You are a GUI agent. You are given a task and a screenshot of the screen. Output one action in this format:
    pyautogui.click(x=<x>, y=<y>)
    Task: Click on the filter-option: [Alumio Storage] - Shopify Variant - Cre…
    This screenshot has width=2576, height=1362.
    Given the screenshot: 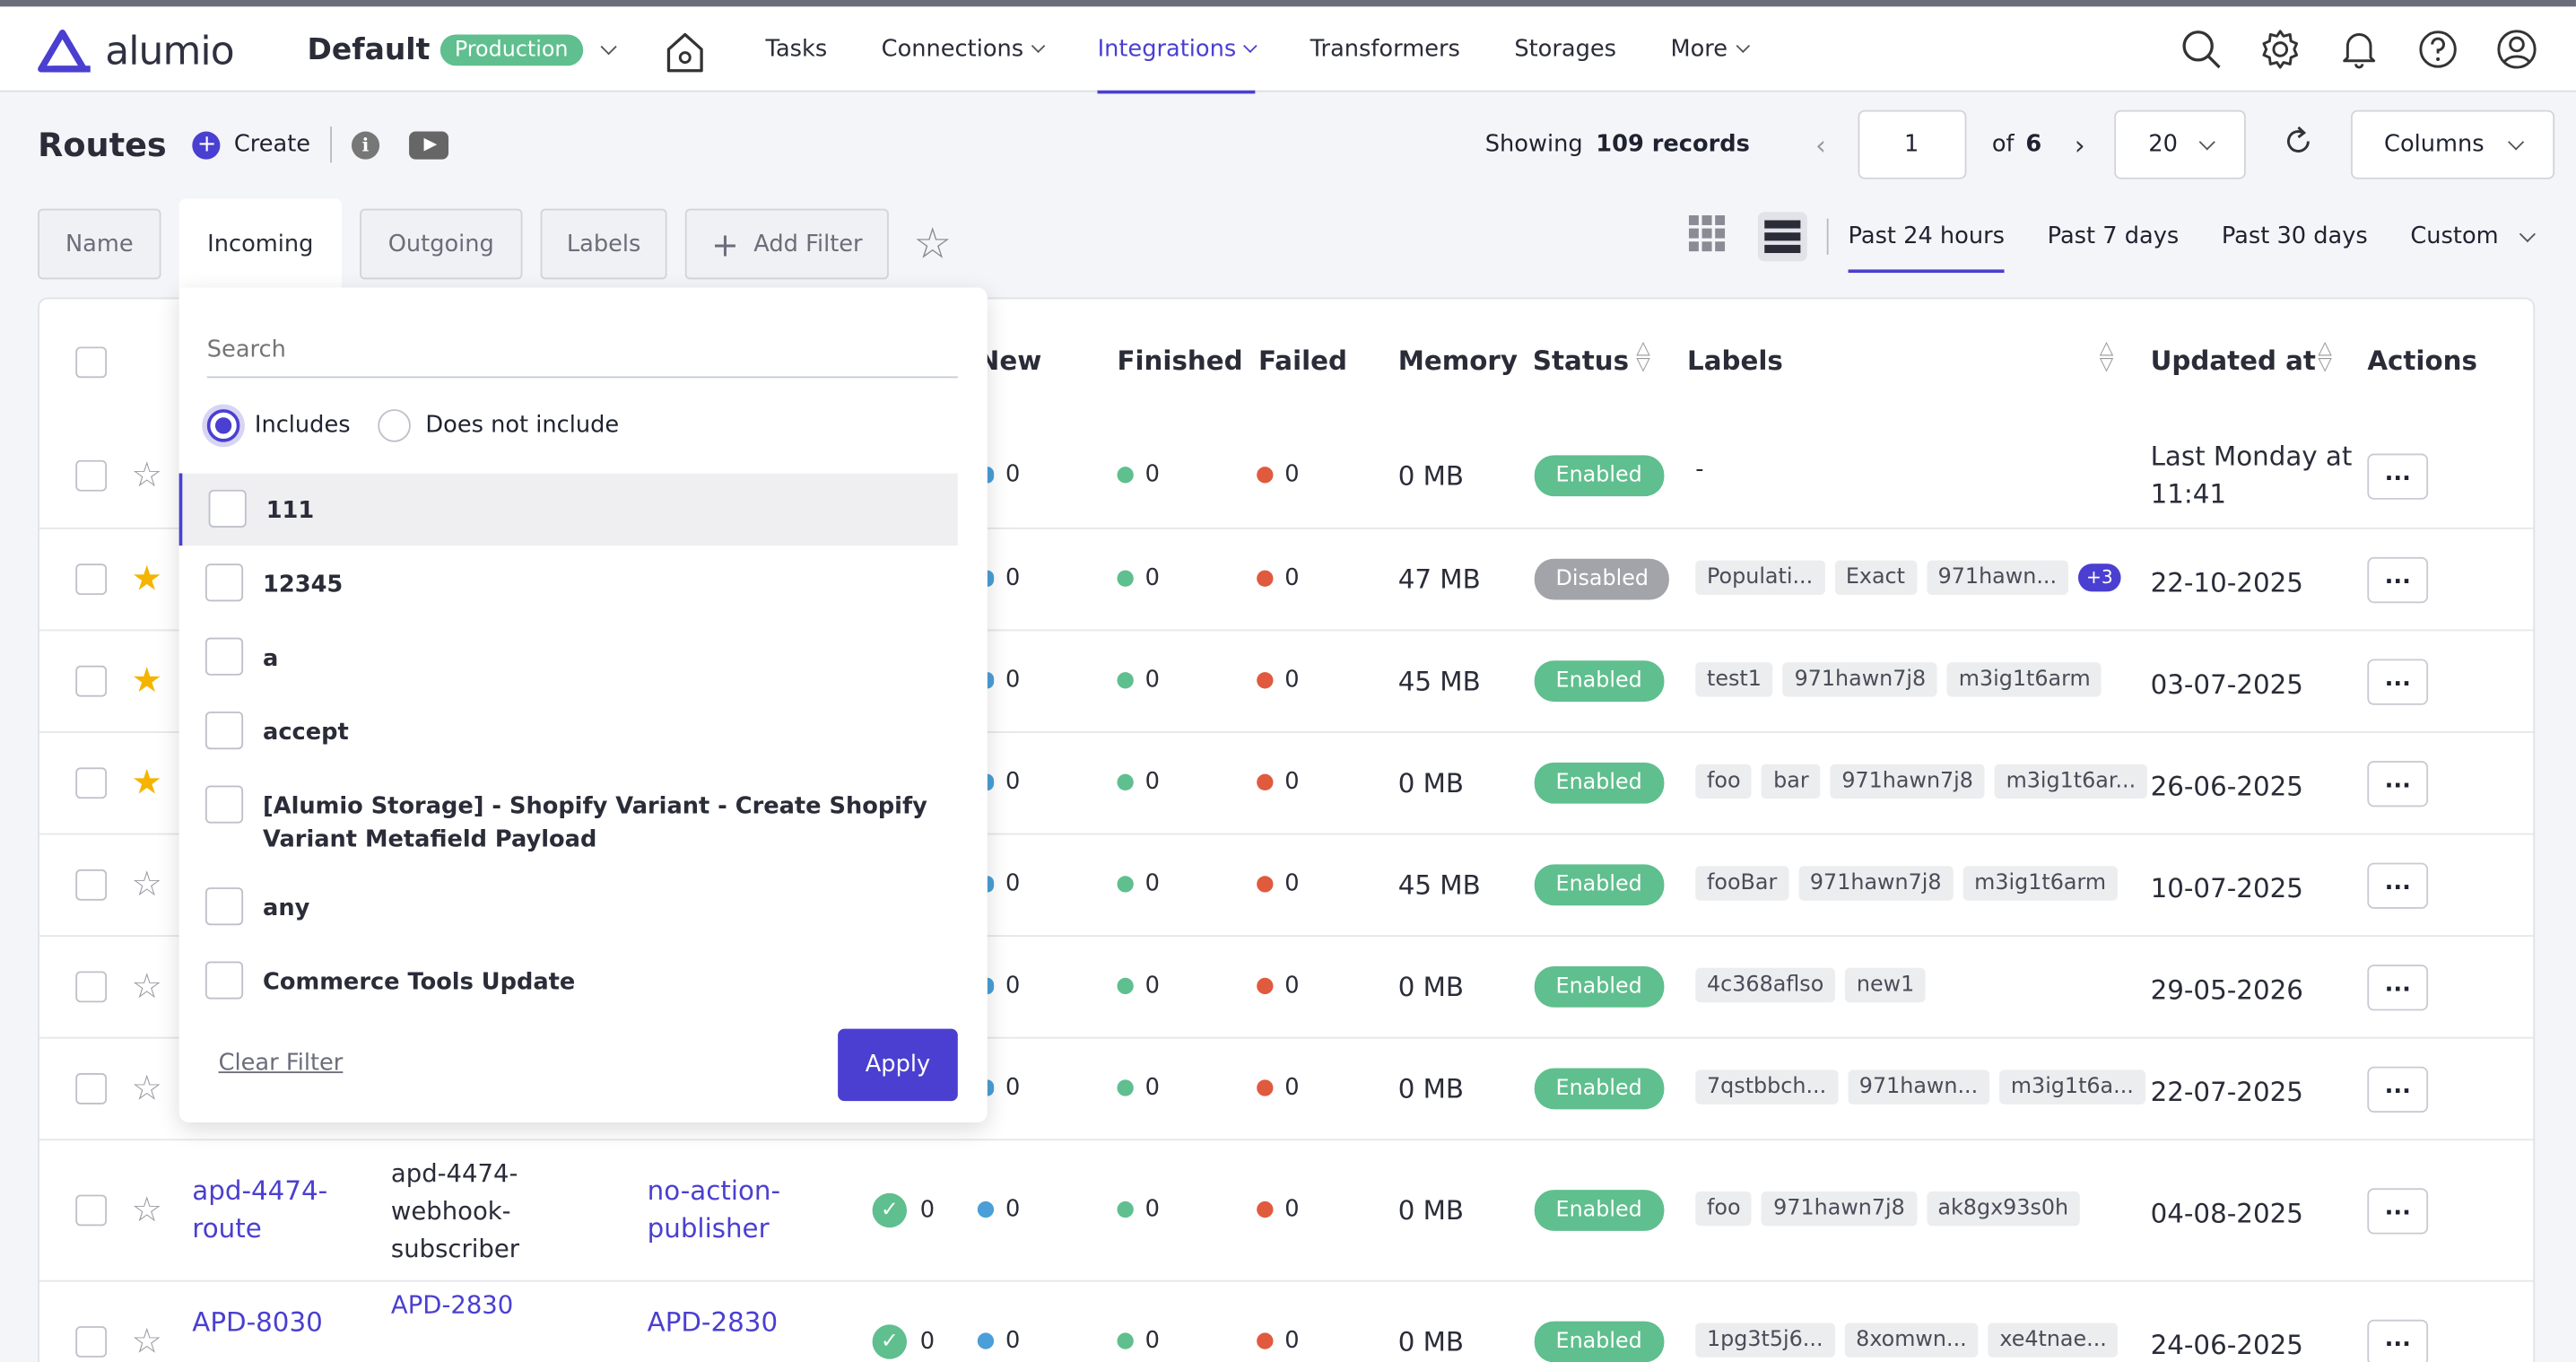 What is the action you would take?
    pyautogui.click(x=568, y=818)
    